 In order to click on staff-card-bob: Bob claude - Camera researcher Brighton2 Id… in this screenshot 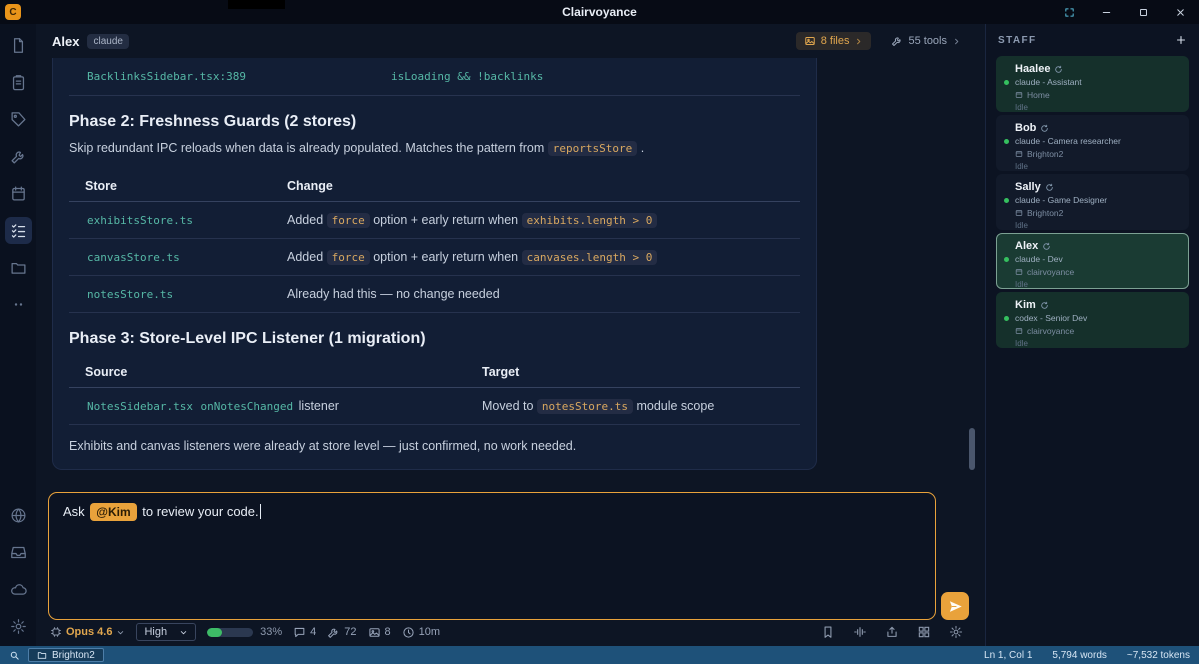, I will do `click(1092, 143)`.